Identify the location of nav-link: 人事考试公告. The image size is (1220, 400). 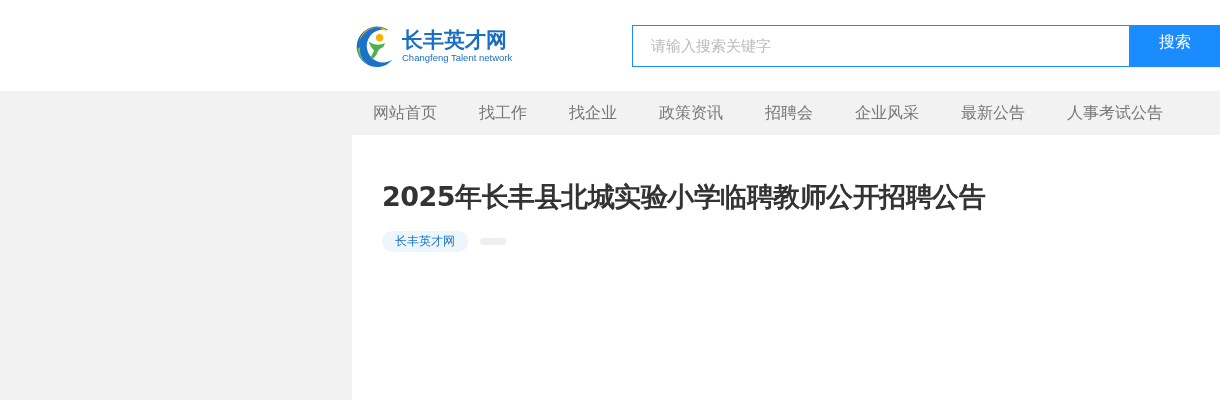
(1115, 113).